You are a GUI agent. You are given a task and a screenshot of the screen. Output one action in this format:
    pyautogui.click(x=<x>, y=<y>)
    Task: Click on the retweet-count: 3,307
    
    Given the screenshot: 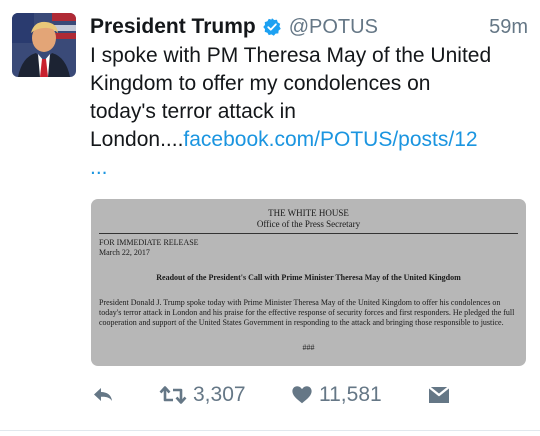 What is the action you would take?
    pyautogui.click(x=219, y=394)
    